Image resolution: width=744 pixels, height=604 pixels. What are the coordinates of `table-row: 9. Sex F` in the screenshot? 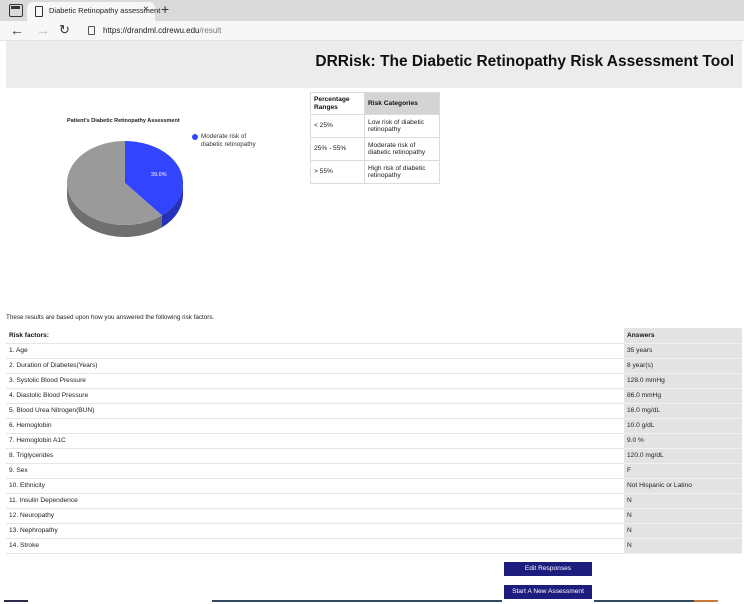 It's located at (374, 471).